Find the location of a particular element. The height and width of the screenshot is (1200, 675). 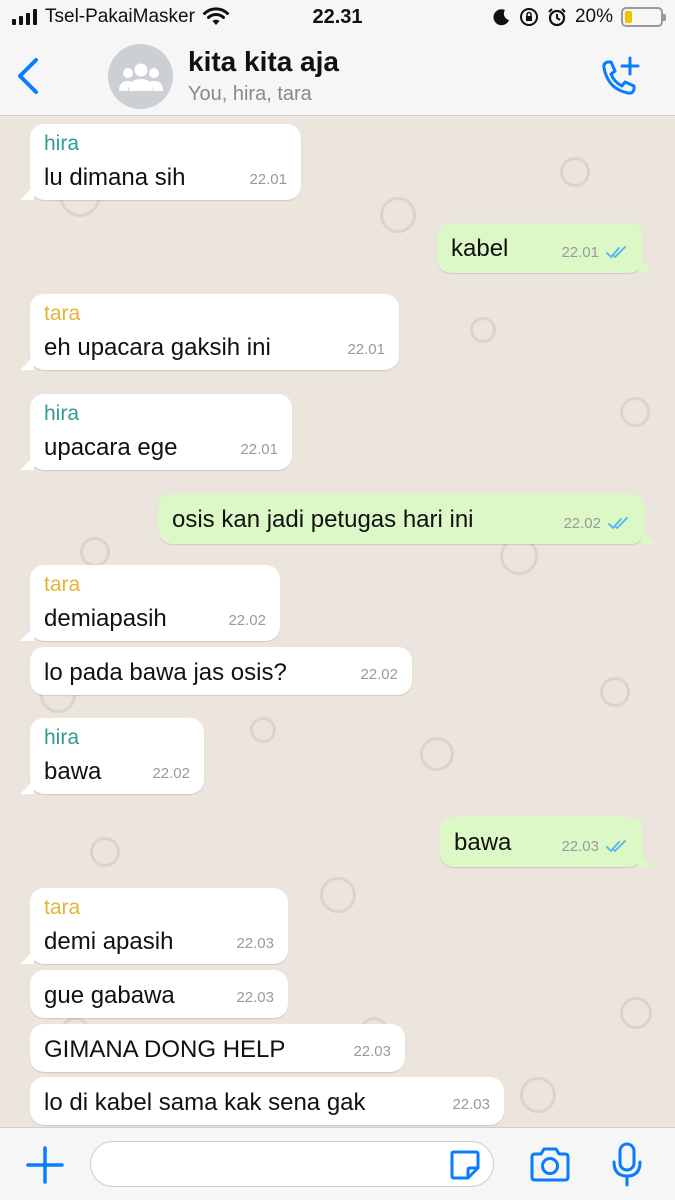

incoming-message: hira upacara ege 22.01 is located at coordinates (156, 432).